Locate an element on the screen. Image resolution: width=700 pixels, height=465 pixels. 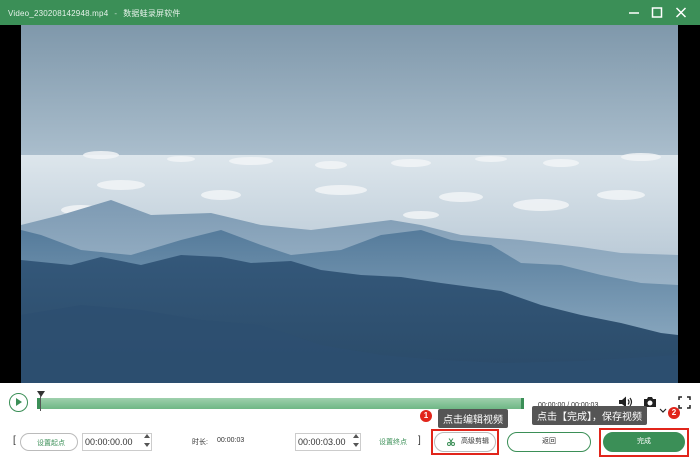
play-button is located at coordinates (18, 402).